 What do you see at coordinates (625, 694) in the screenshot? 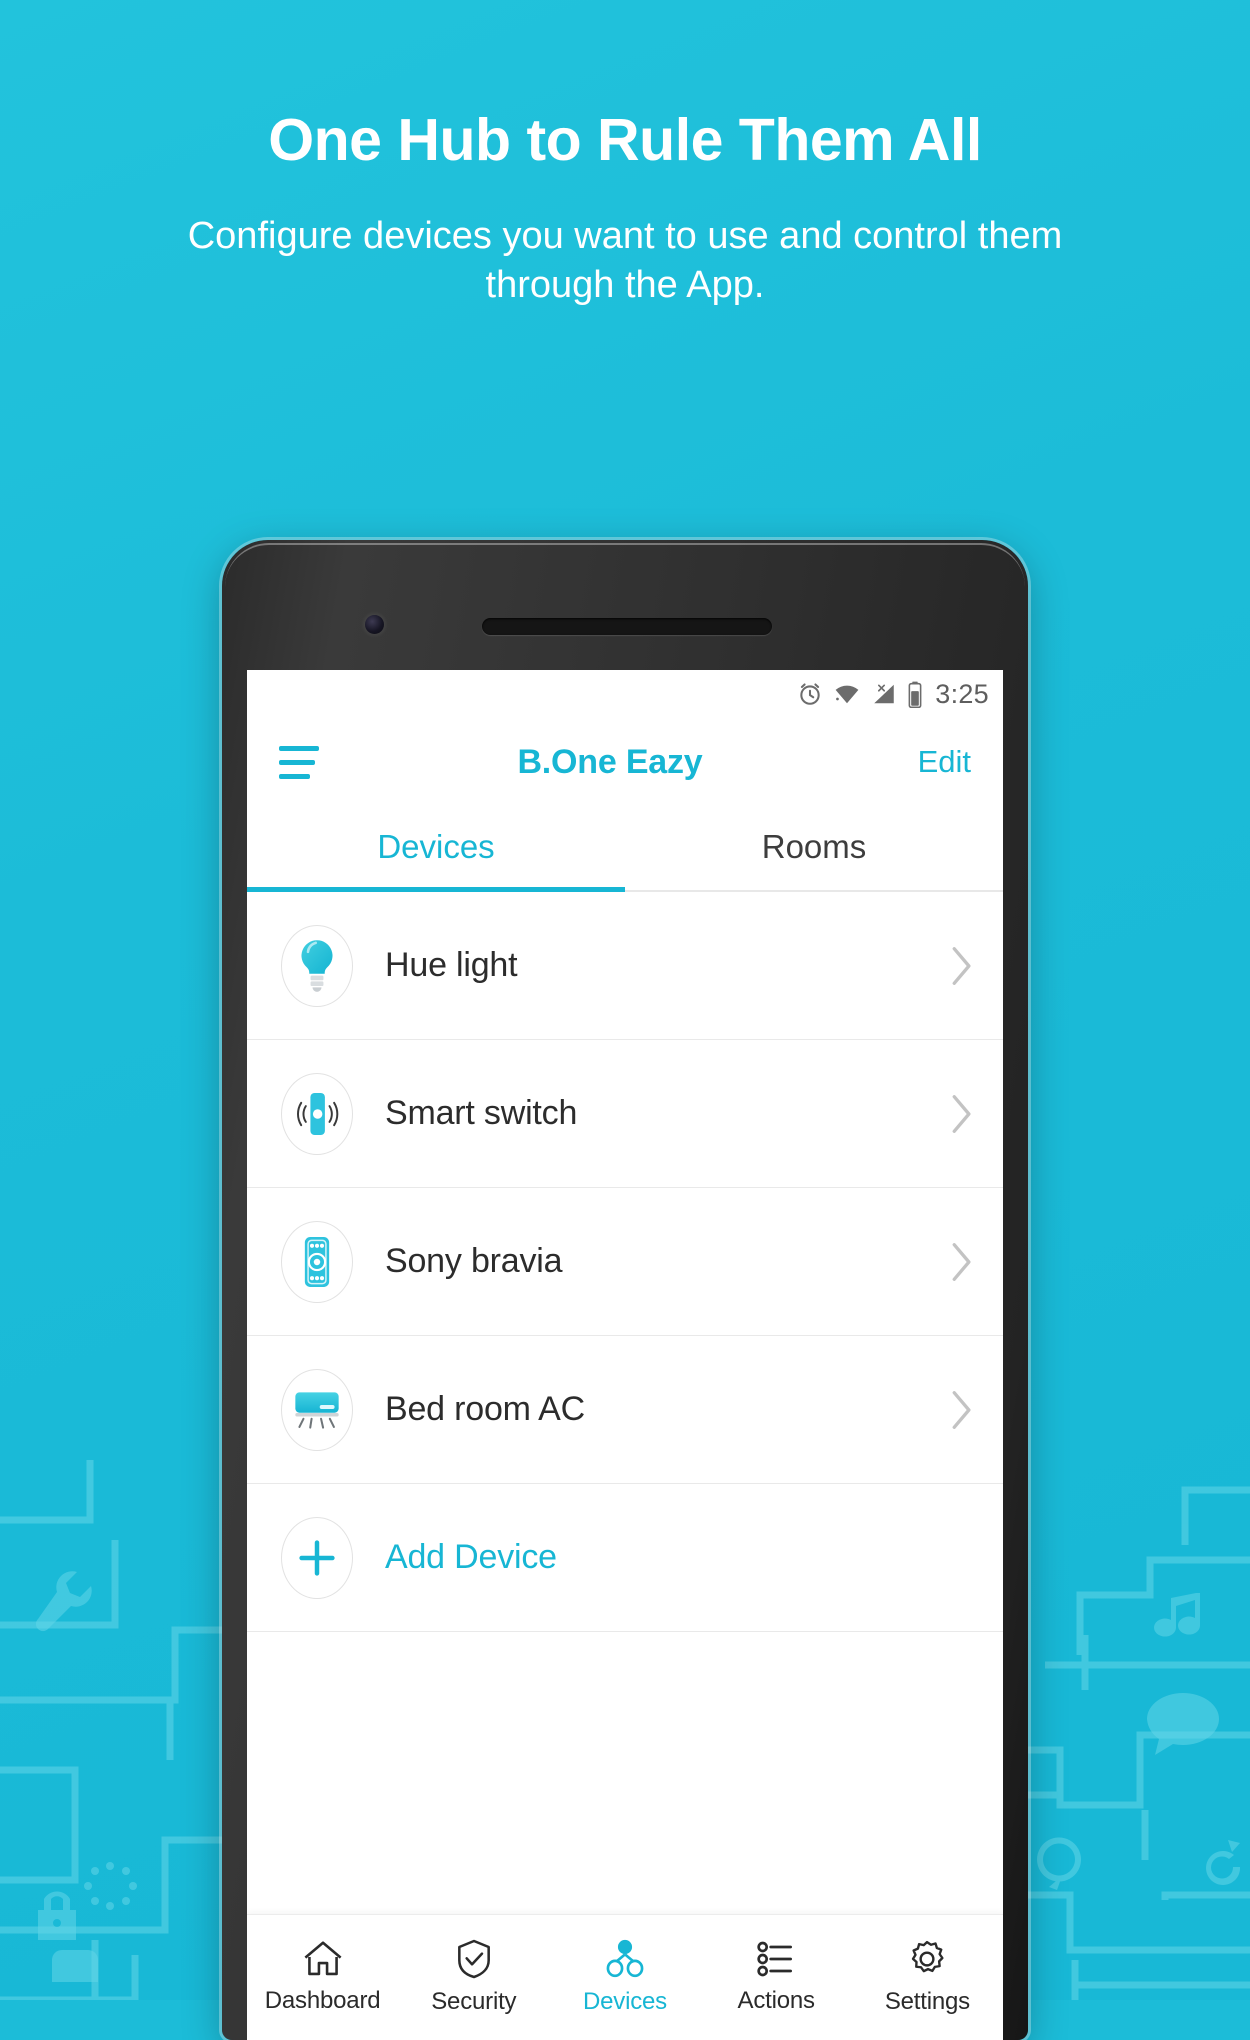
I see `status-bar: 3:25` at bounding box center [625, 694].